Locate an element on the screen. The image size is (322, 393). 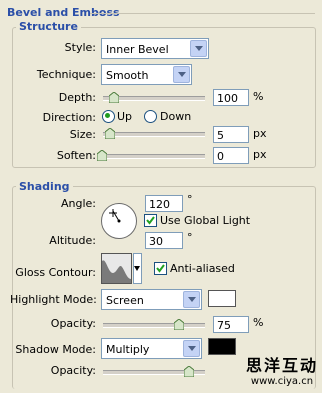
structure-legend: Structure is located at coordinates (48, 26).